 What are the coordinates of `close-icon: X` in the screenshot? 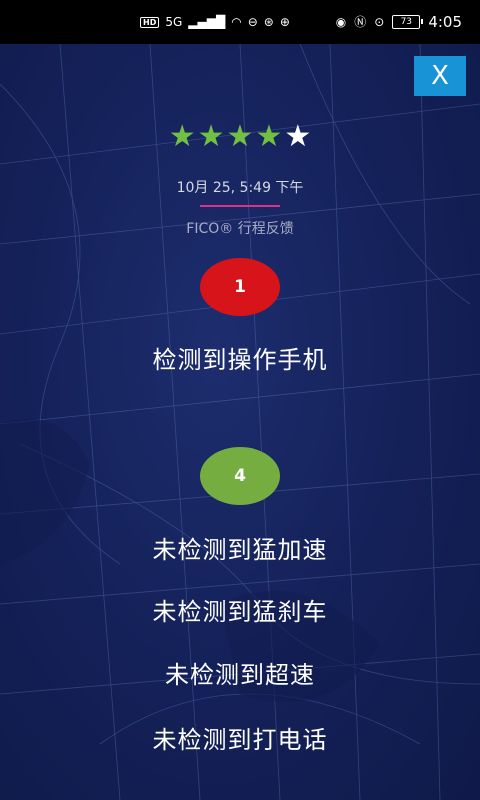 It's located at (440, 76).